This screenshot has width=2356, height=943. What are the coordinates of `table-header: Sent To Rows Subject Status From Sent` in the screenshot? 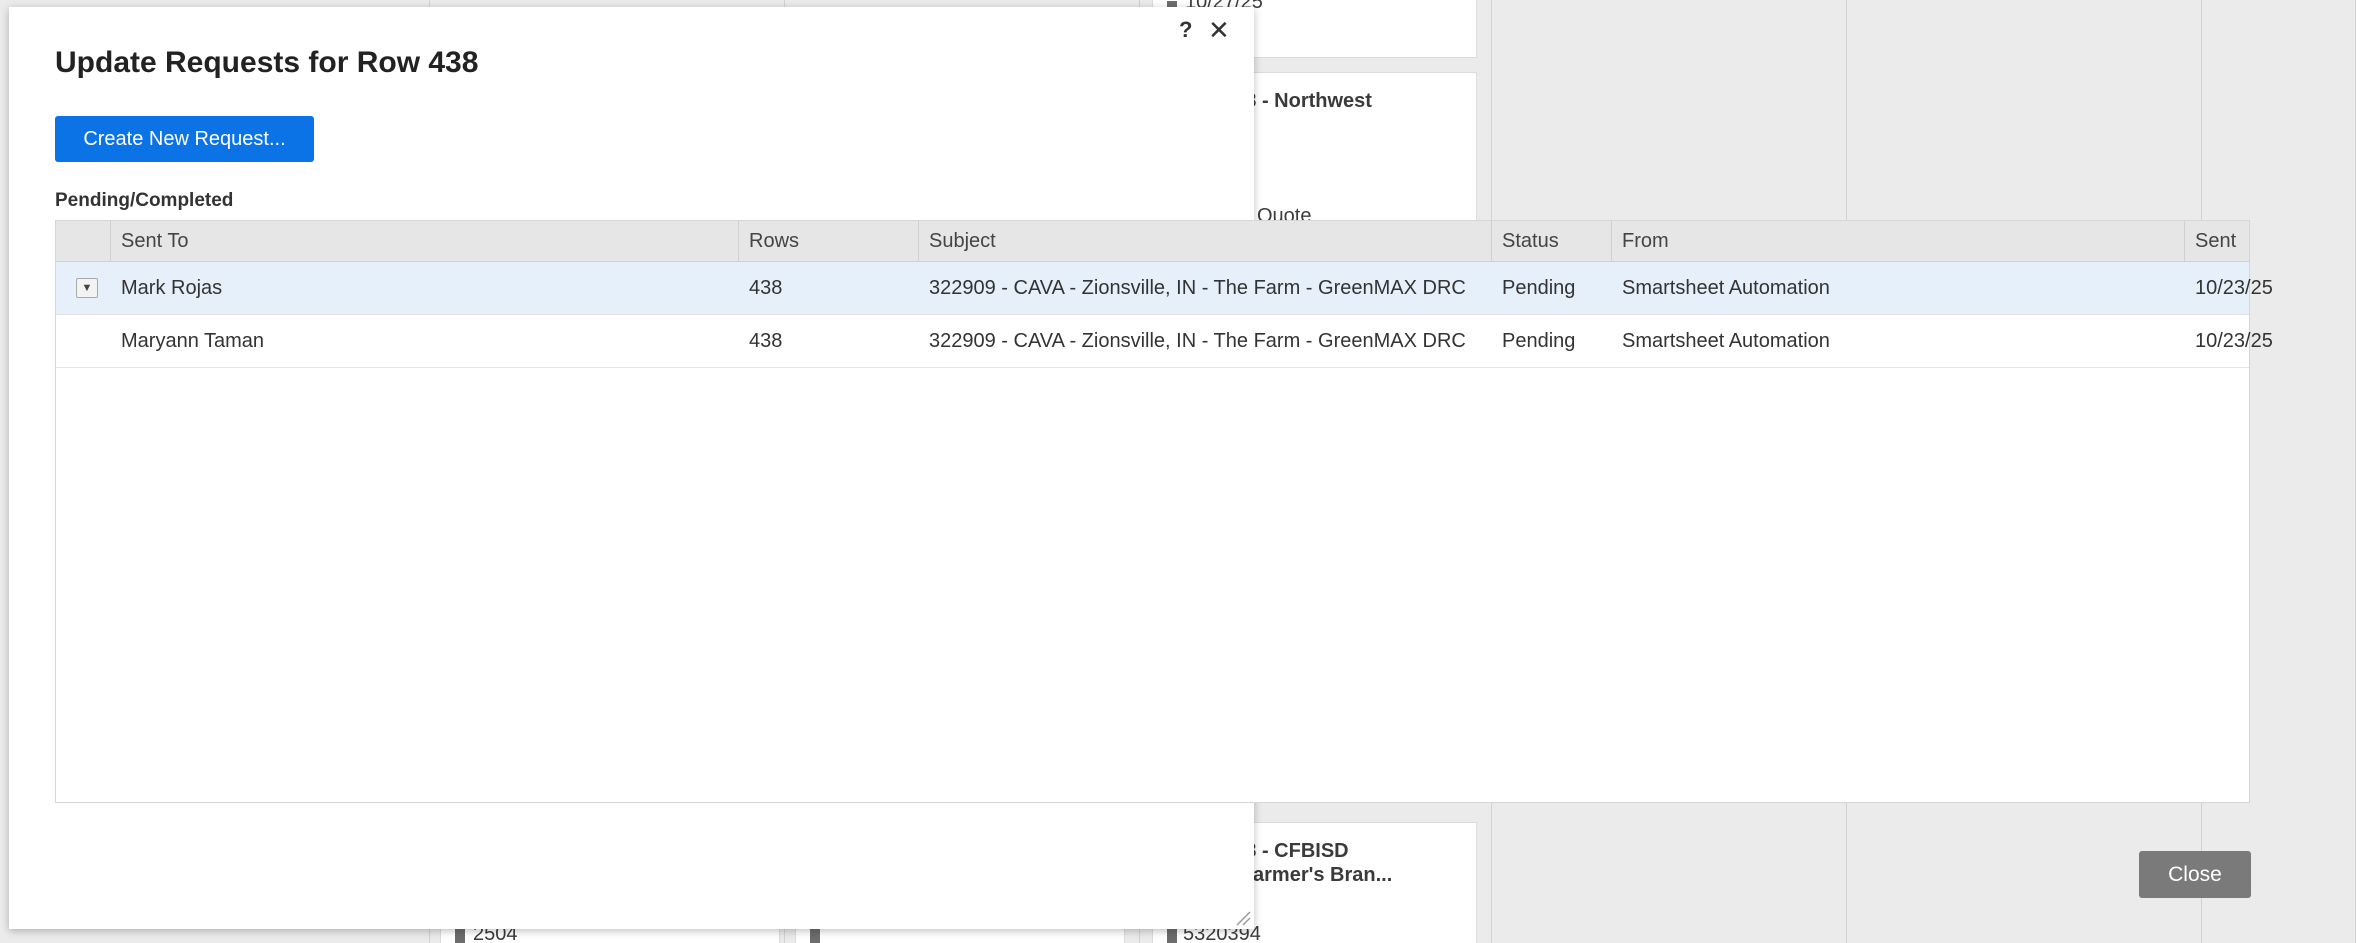 It's located at (1152, 241).